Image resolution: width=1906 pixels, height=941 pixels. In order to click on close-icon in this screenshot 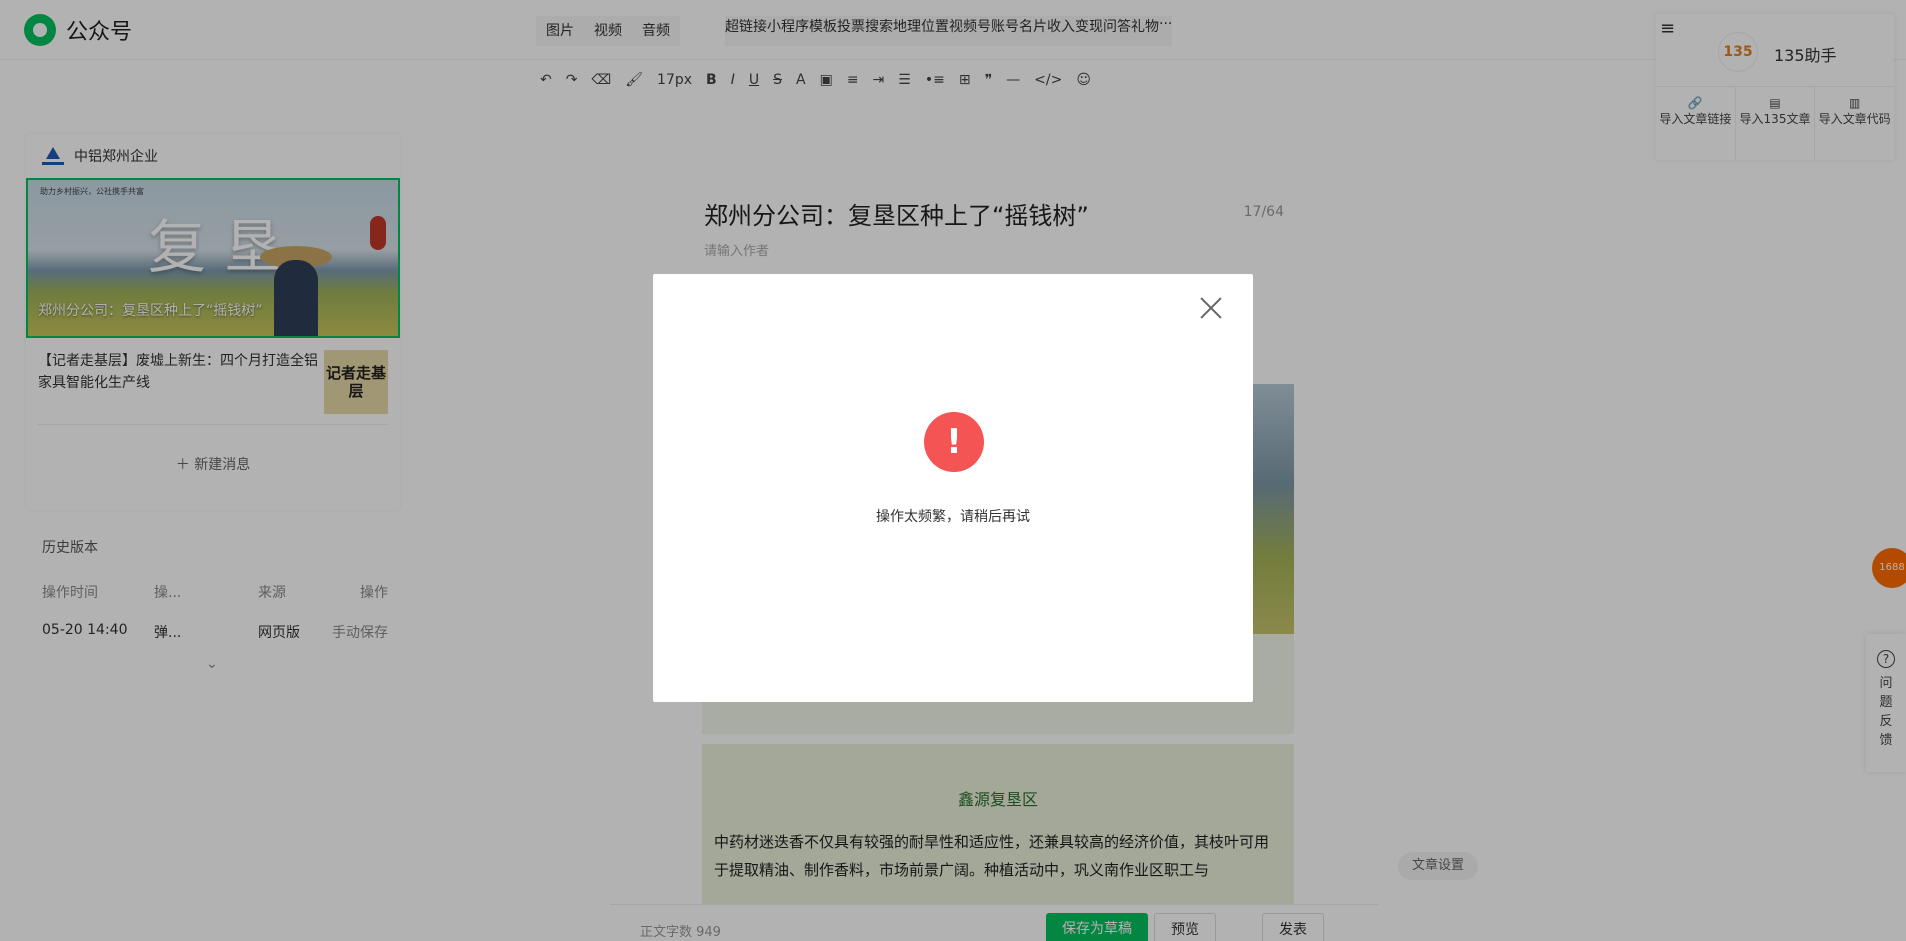, I will do `click(1211, 308)`.